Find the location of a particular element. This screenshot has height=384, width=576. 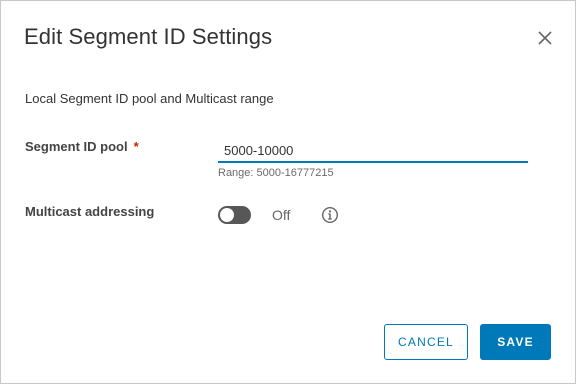

segment-id-pool-field is located at coordinates (373, 151).